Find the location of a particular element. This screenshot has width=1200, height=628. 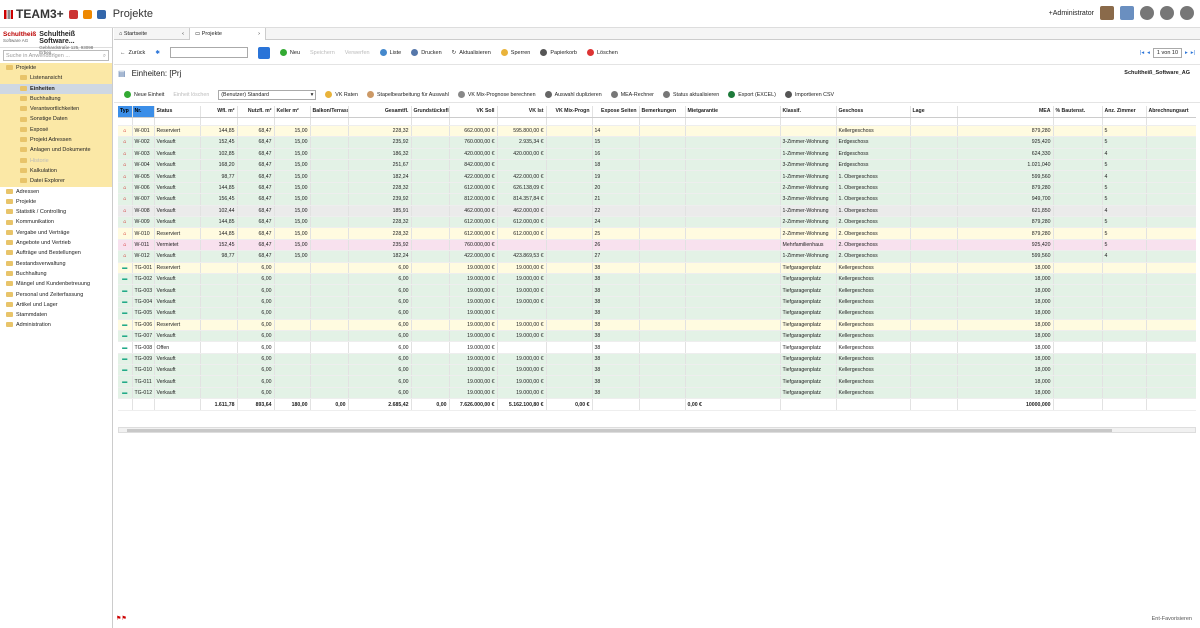

table-cell: 4 is located at coordinates (1124, 256).